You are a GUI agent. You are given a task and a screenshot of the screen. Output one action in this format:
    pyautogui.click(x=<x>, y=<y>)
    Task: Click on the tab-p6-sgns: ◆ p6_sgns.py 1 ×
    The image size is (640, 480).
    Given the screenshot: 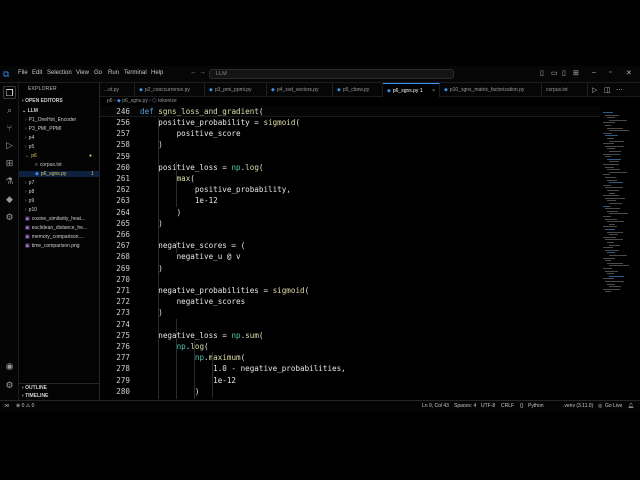 What is the action you would take?
    pyautogui.click(x=411, y=90)
    